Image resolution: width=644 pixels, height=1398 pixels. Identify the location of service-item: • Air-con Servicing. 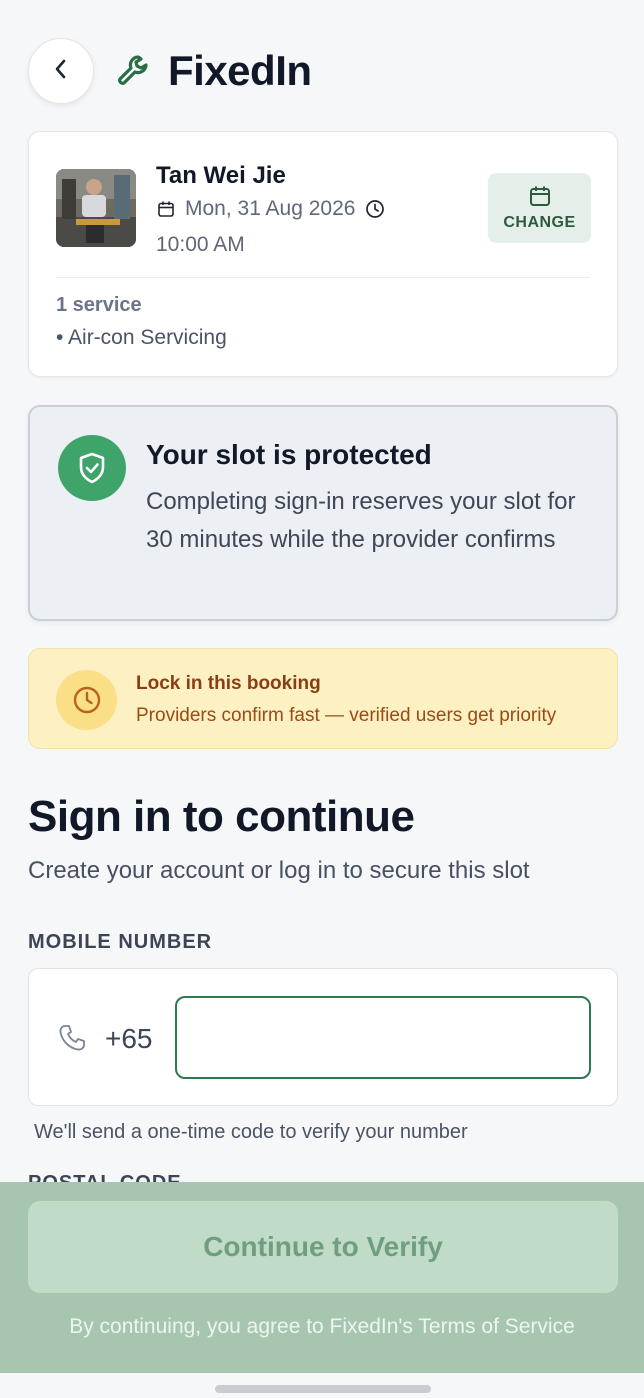
(141, 337).